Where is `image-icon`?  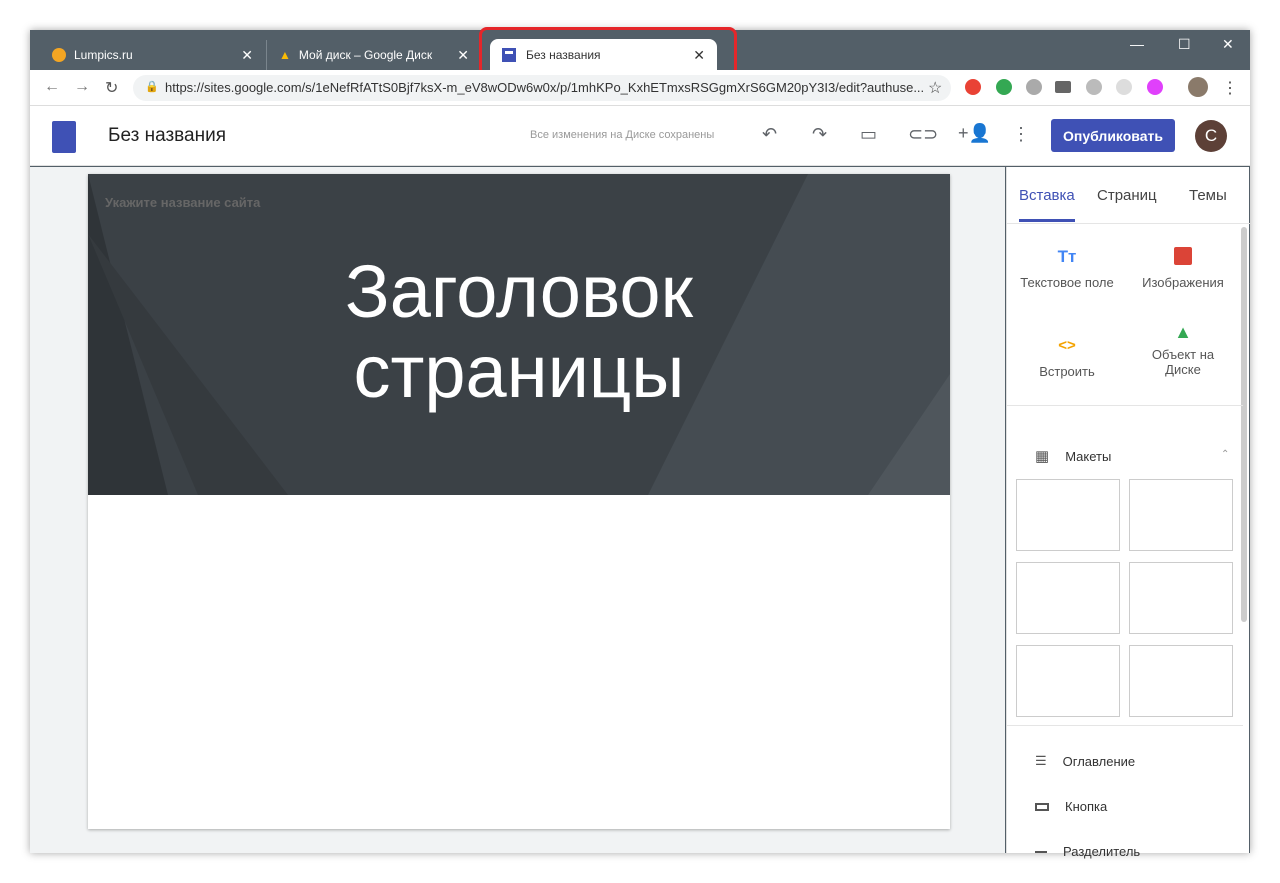
image-icon is located at coordinates (1183, 256).